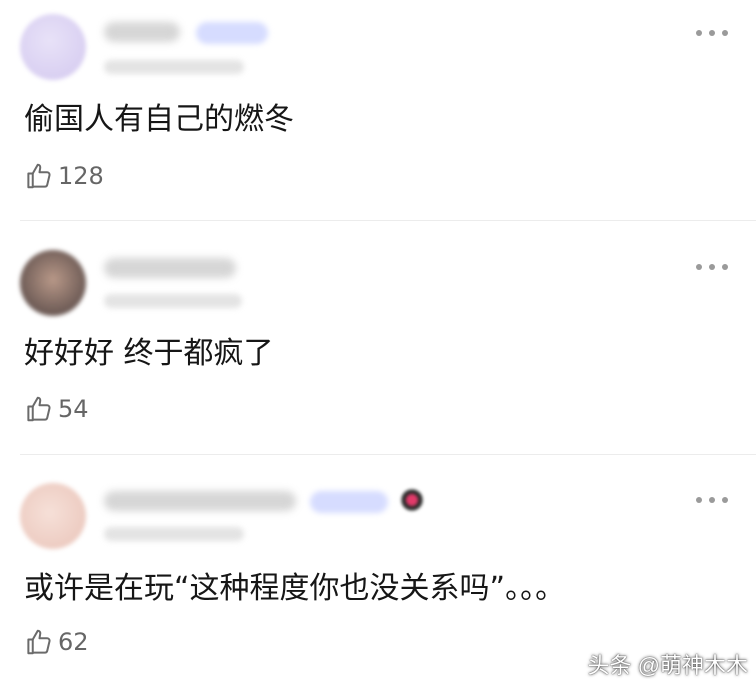  Describe the element at coordinates (73, 409) in the screenshot. I see `like-count: 54` at that location.